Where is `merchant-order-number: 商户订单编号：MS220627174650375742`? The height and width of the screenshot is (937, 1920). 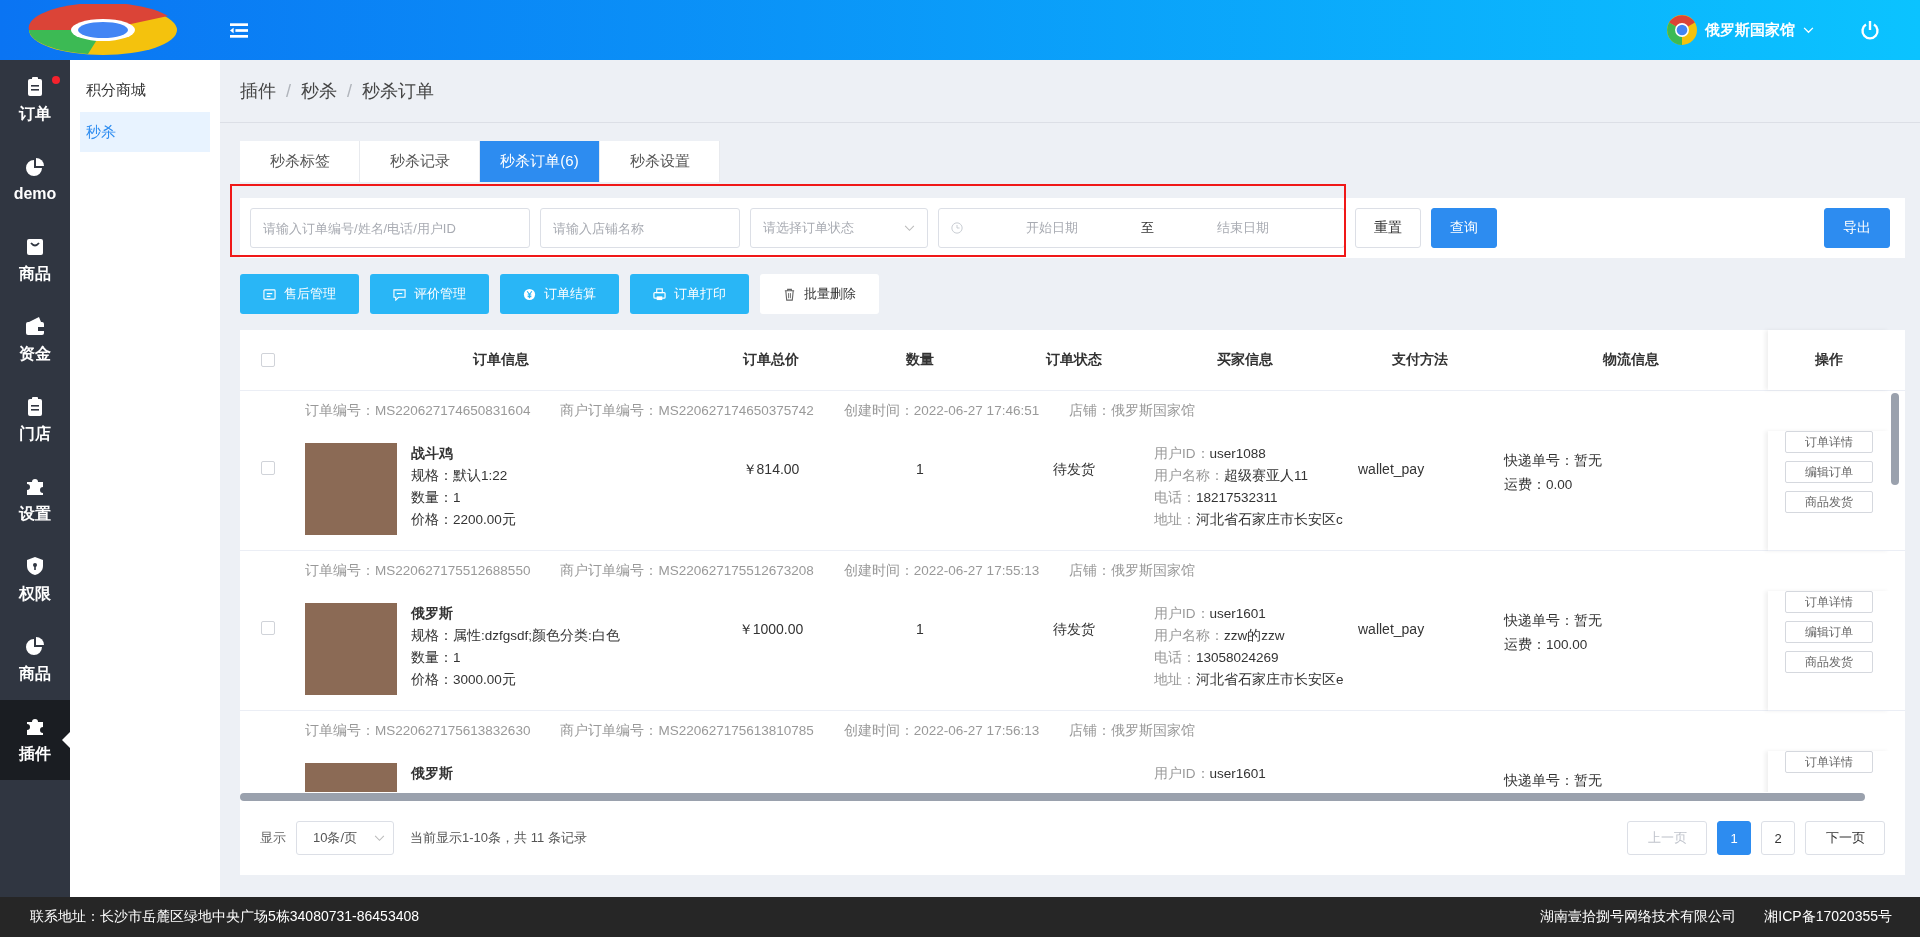 merchant-order-number: 商户订单编号：MS220627174650375742 is located at coordinates (687, 411).